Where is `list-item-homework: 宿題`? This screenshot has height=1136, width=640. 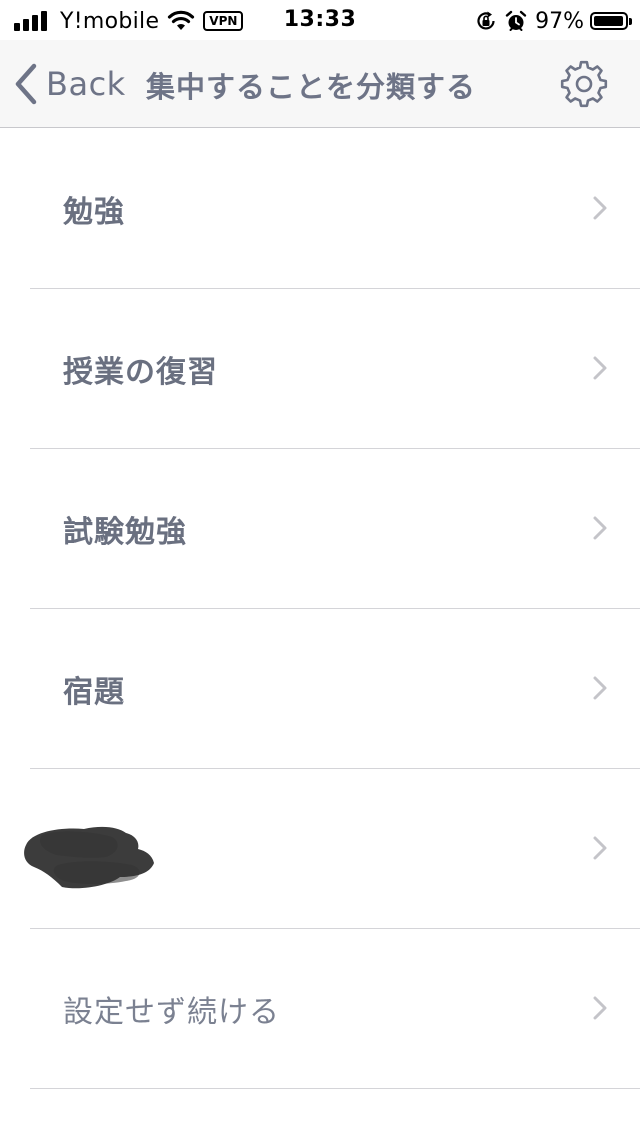
list-item-homework: 宿題 is located at coordinates (335, 689).